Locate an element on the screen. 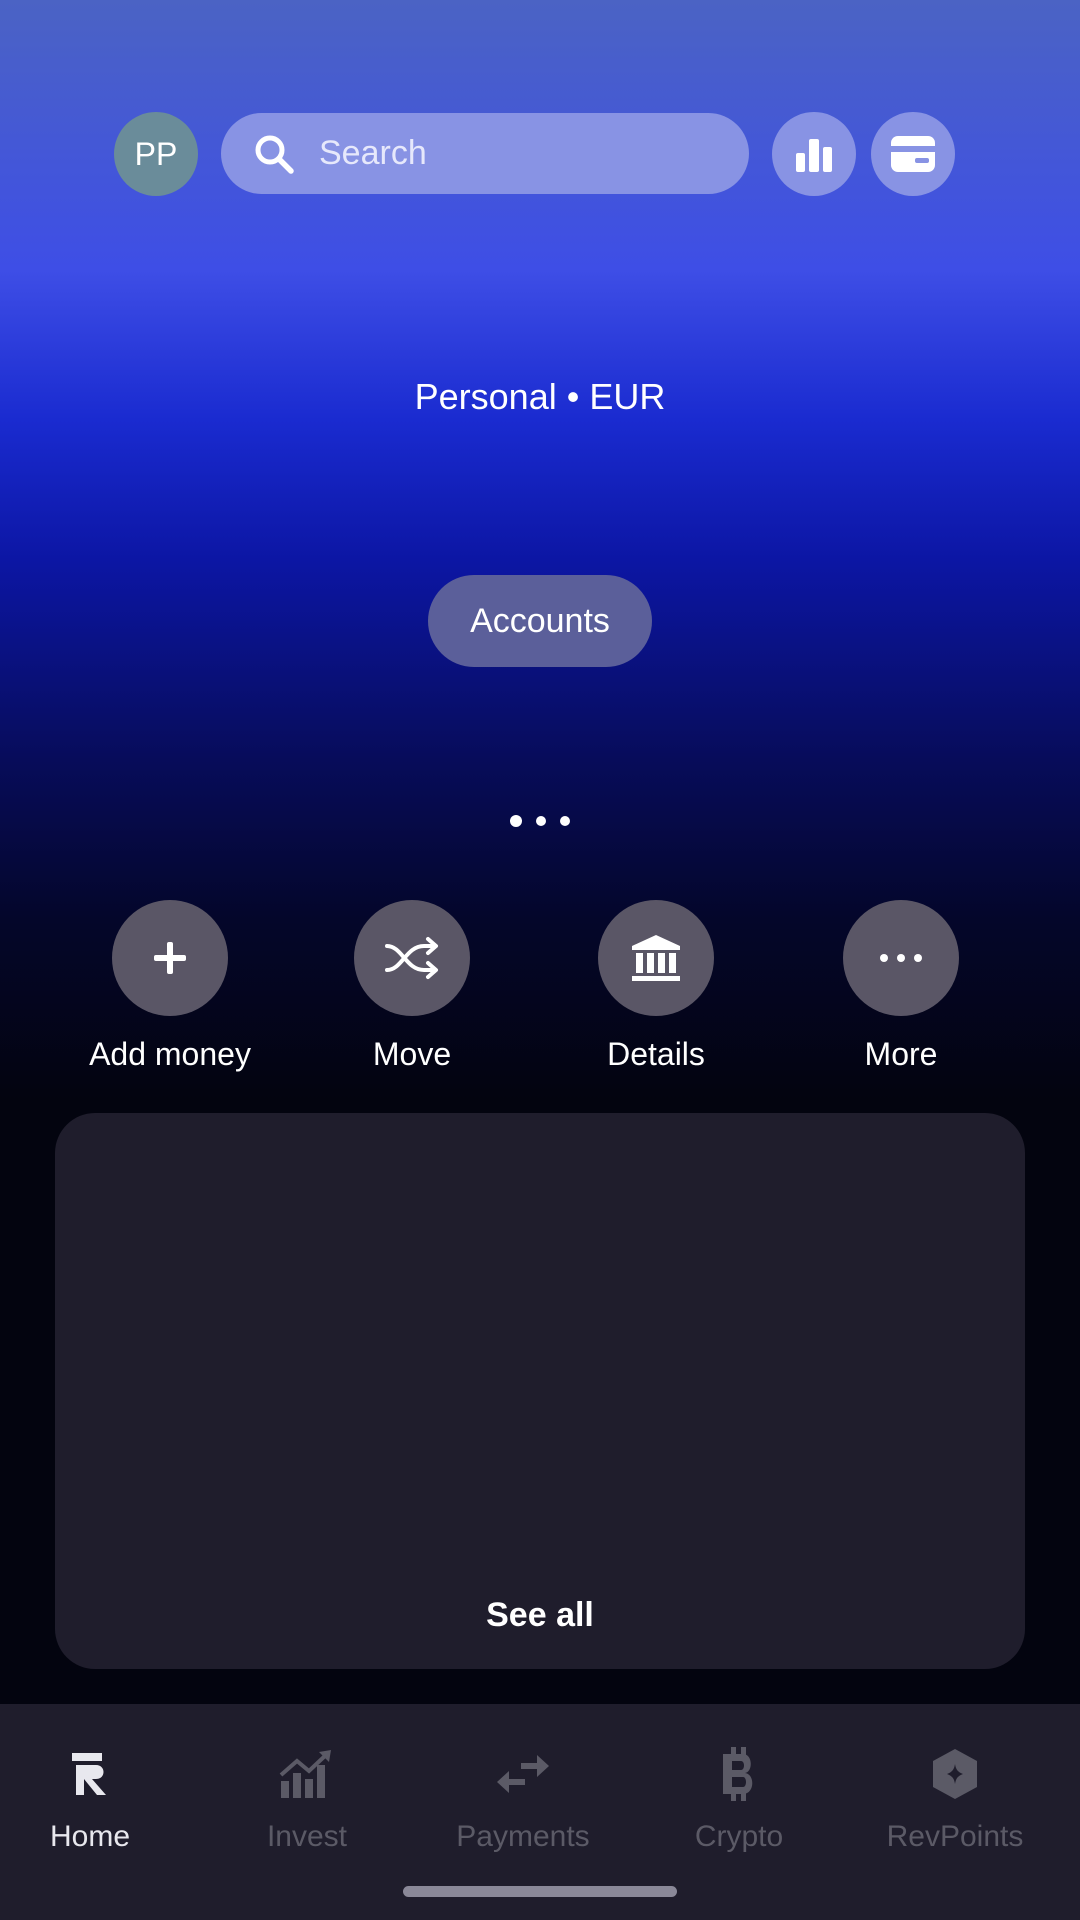 The height and width of the screenshot is (1920, 1080). nav-payments-label: Payments is located at coordinates (523, 1836).